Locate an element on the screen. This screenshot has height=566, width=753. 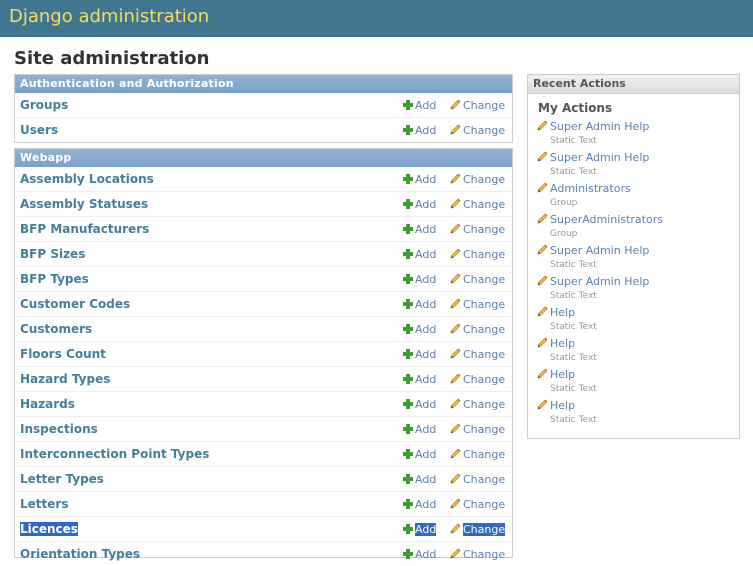
model-link: Groups is located at coordinates (44, 105).